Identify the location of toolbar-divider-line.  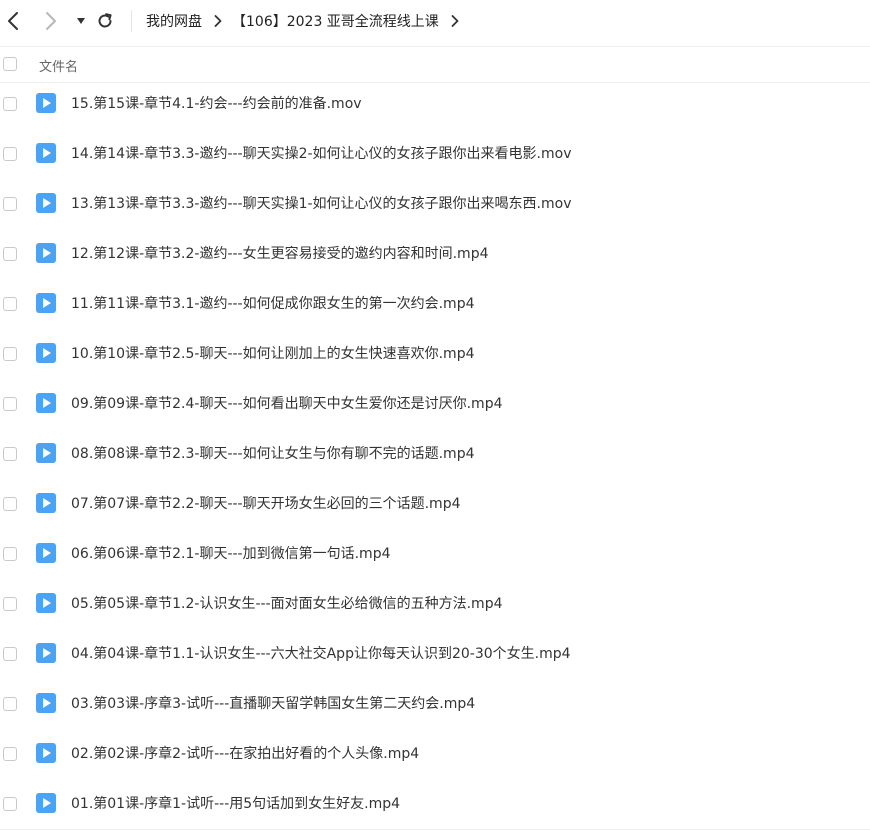
(435, 46).